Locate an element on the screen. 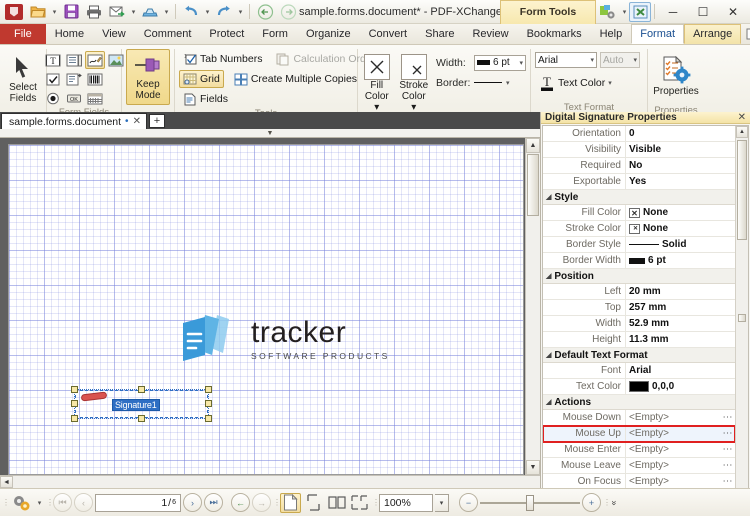  tab-review: Review is located at coordinates (490, 34).